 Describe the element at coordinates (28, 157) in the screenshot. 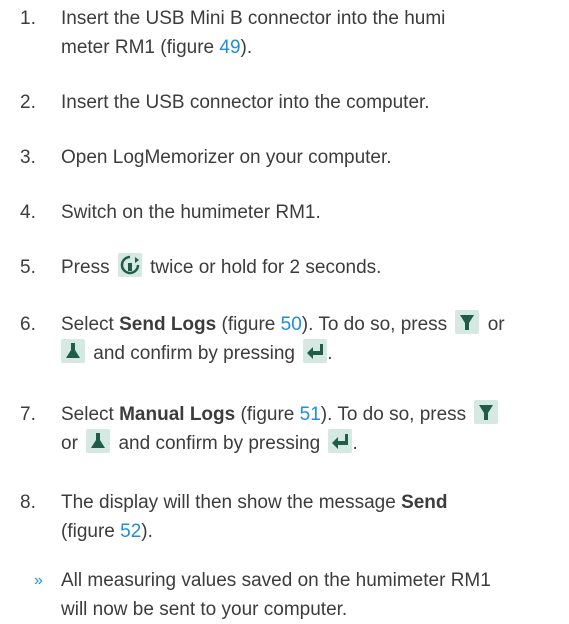

I see `step-number: 3.` at that location.